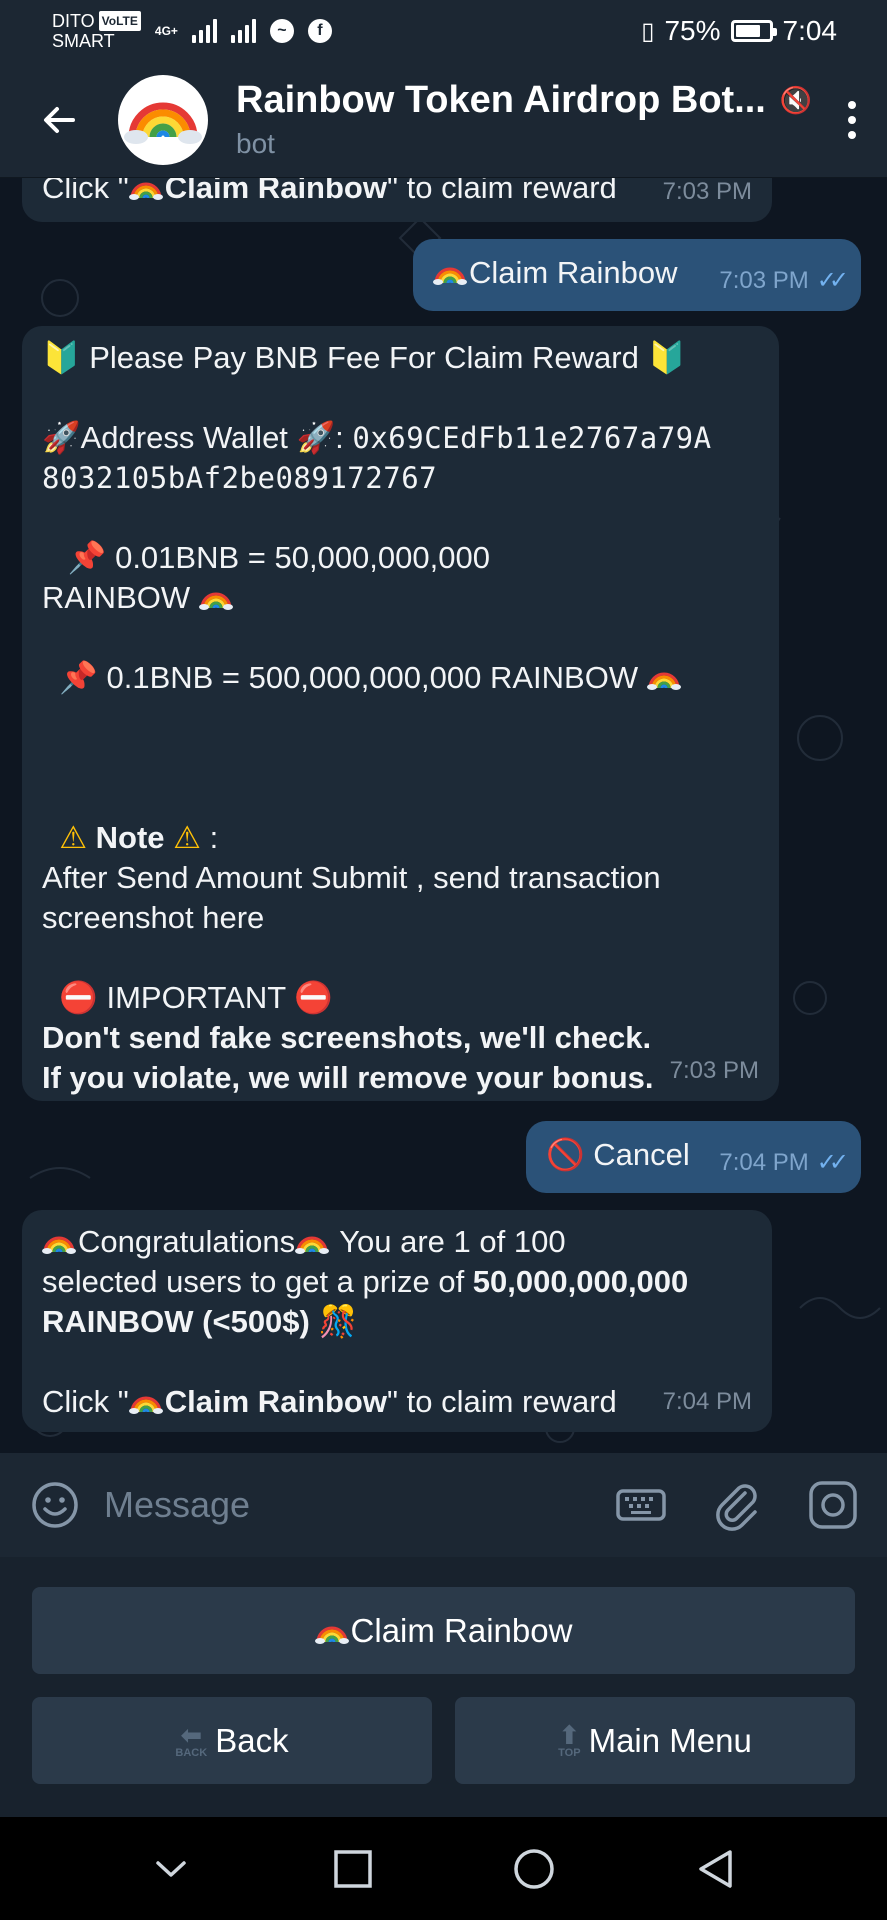  Describe the element at coordinates (443, 1687) in the screenshot. I see `bot-keyboard: Claim Rainbow ⬅ BACK Back ⬆ TOP Main Menu` at that location.